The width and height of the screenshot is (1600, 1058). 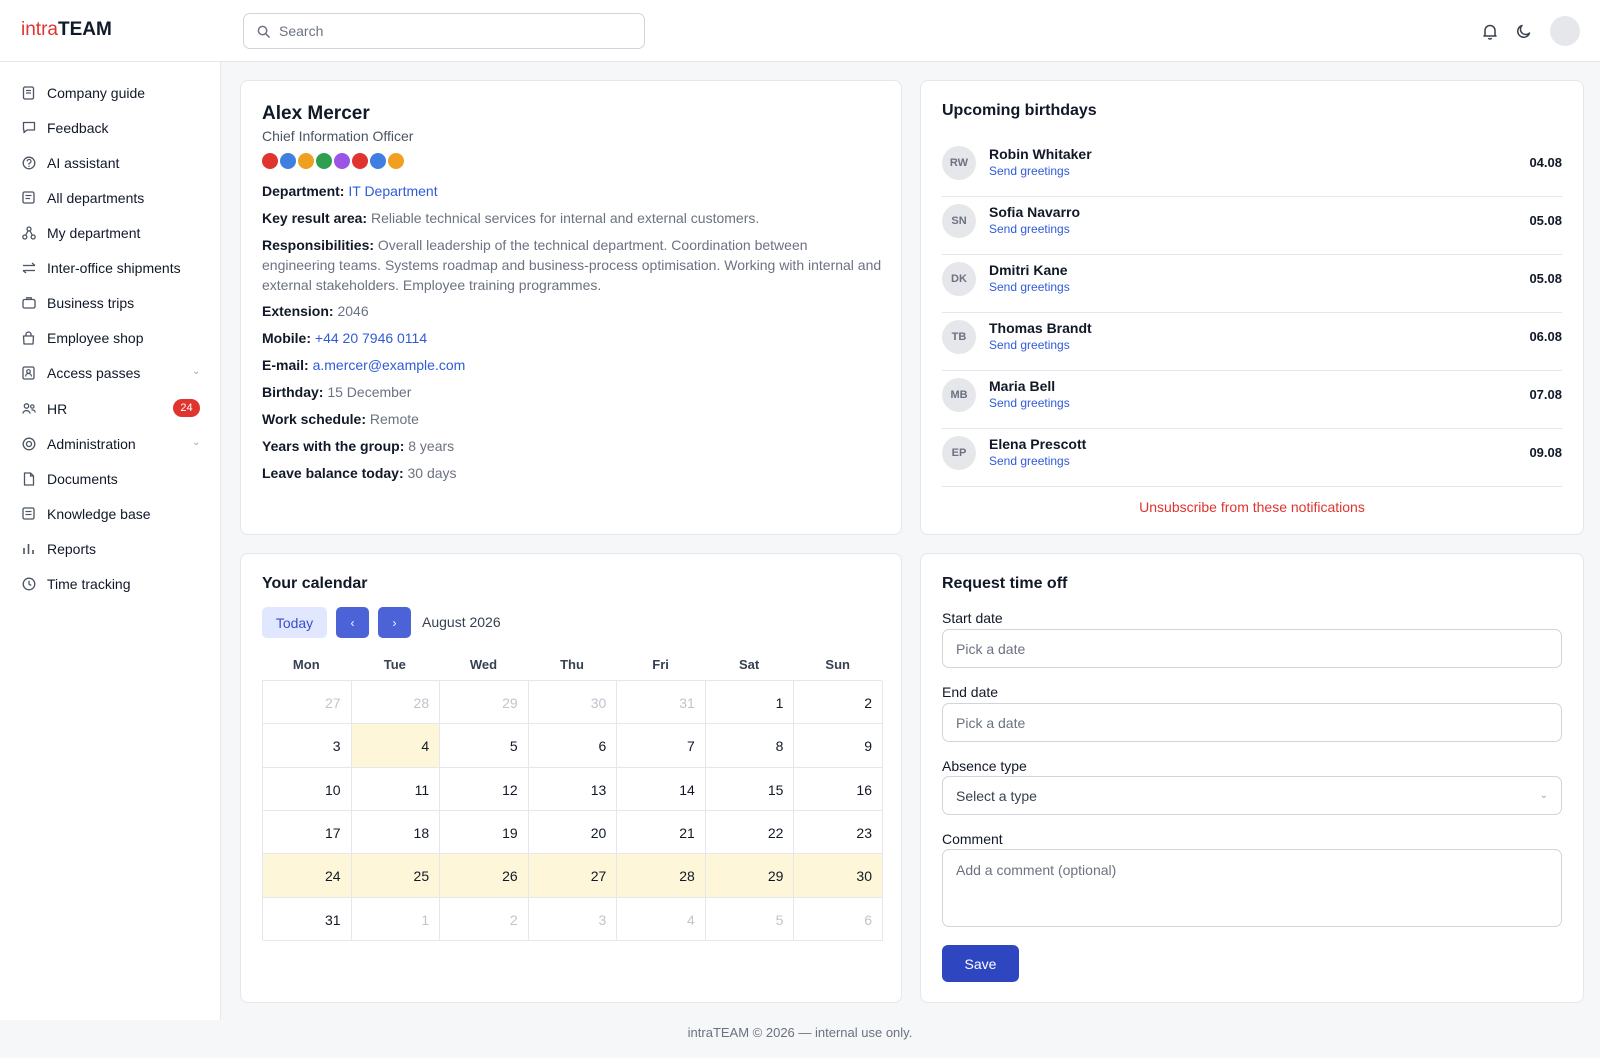 What do you see at coordinates (293, 392) in the screenshot?
I see `field-label: Birthday:` at bounding box center [293, 392].